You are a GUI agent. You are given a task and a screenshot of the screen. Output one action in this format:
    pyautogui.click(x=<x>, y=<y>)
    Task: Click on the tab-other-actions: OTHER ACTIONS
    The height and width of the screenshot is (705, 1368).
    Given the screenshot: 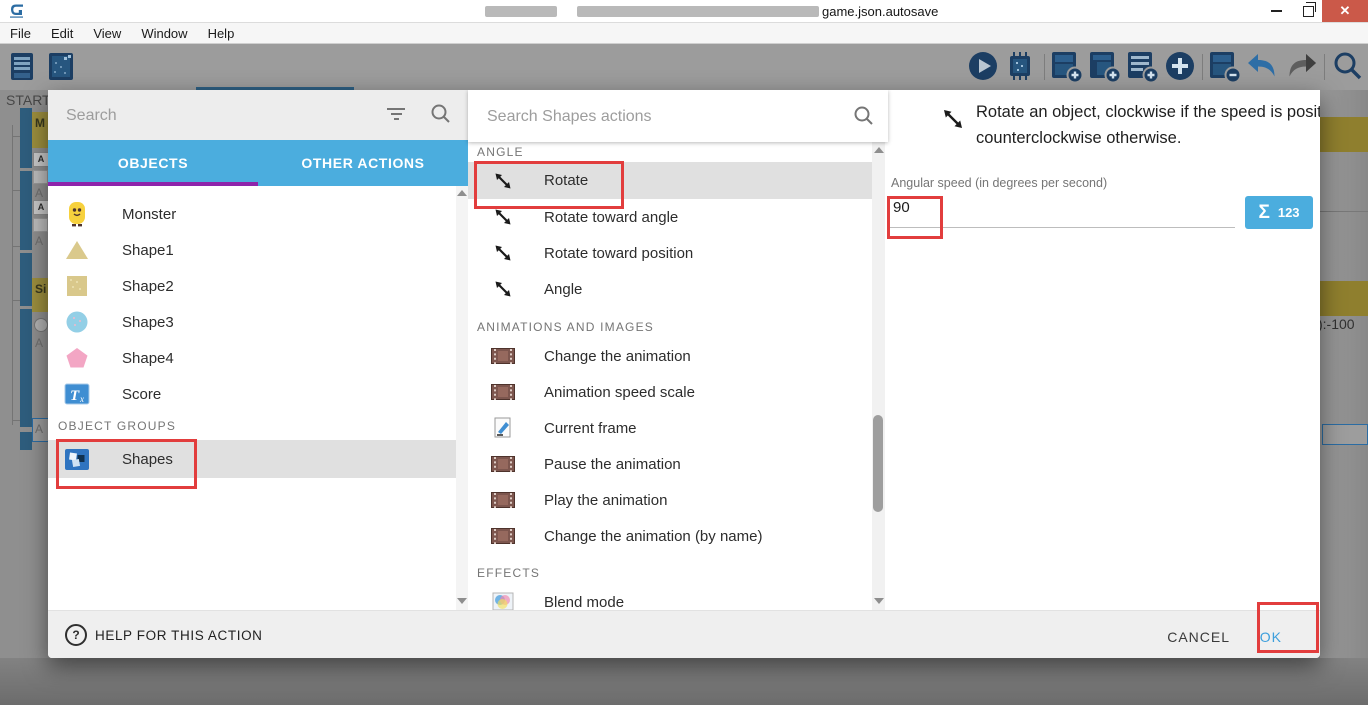 What is the action you would take?
    pyautogui.click(x=363, y=163)
    